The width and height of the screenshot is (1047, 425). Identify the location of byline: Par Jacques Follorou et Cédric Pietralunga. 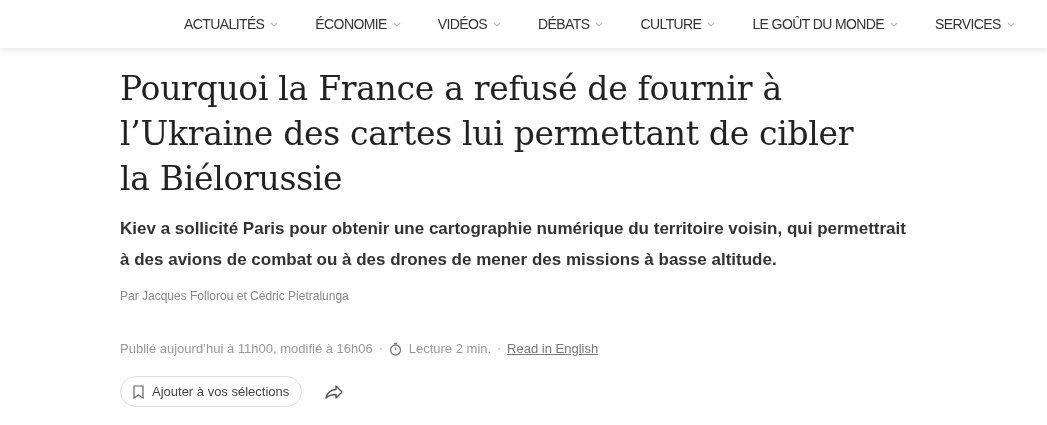
(235, 296).